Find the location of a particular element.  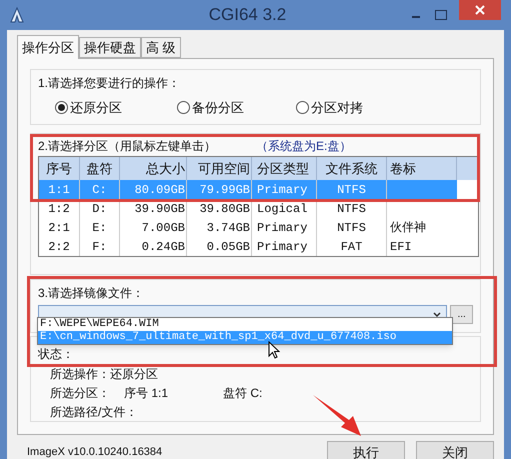

table-cell-text: 2:2 is located at coordinates (59, 247).